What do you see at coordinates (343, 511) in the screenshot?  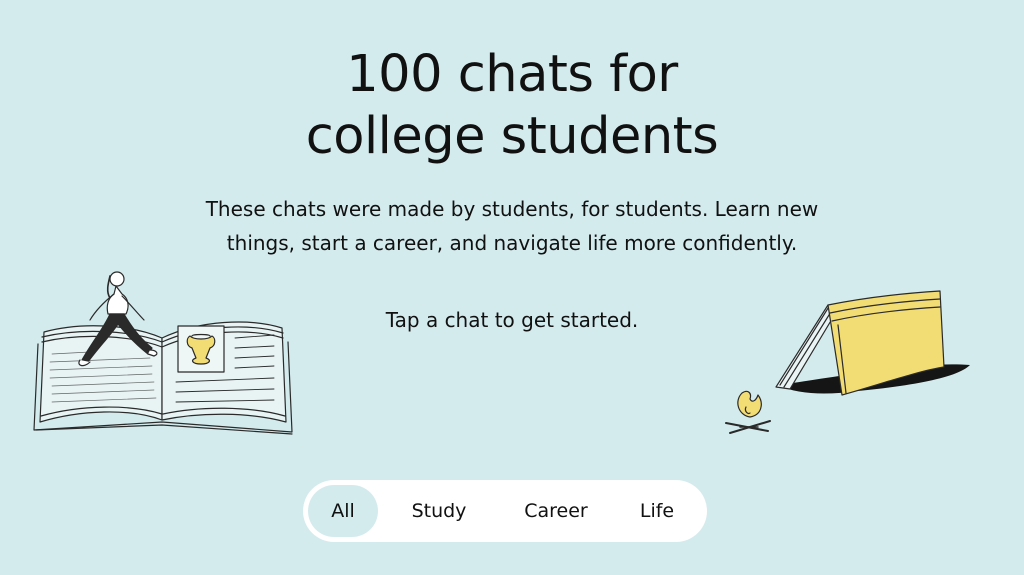 I see `filter-tab-all: All` at bounding box center [343, 511].